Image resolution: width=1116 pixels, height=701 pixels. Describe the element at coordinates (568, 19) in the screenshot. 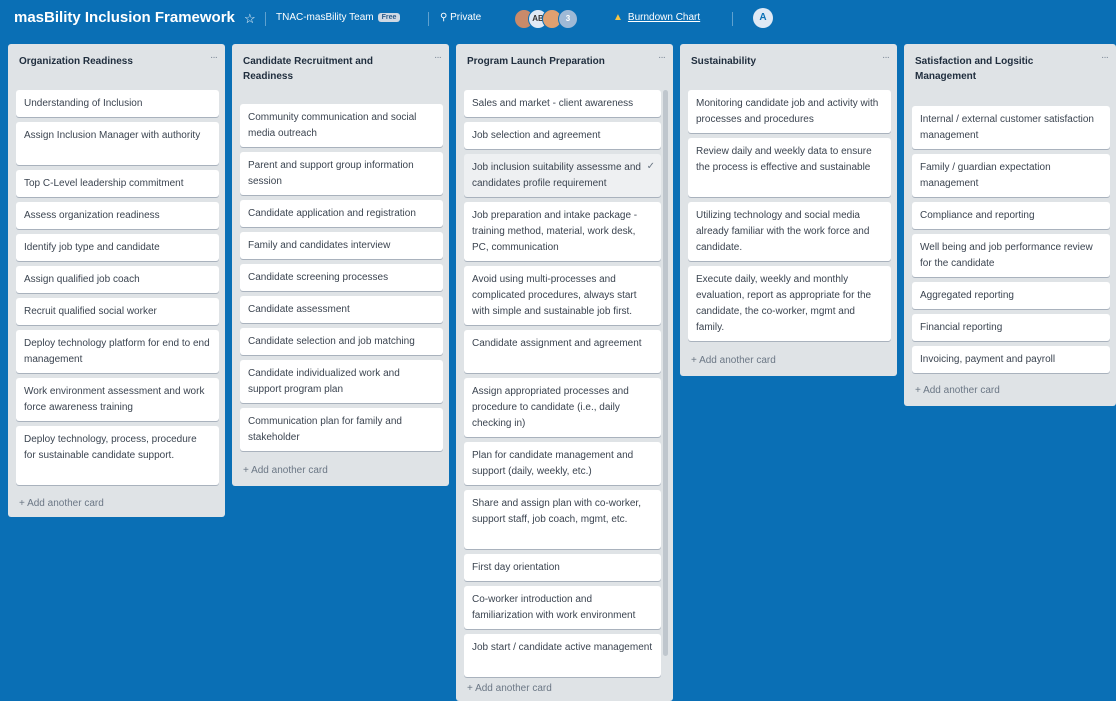

I see `member-count-badge: 3` at that location.